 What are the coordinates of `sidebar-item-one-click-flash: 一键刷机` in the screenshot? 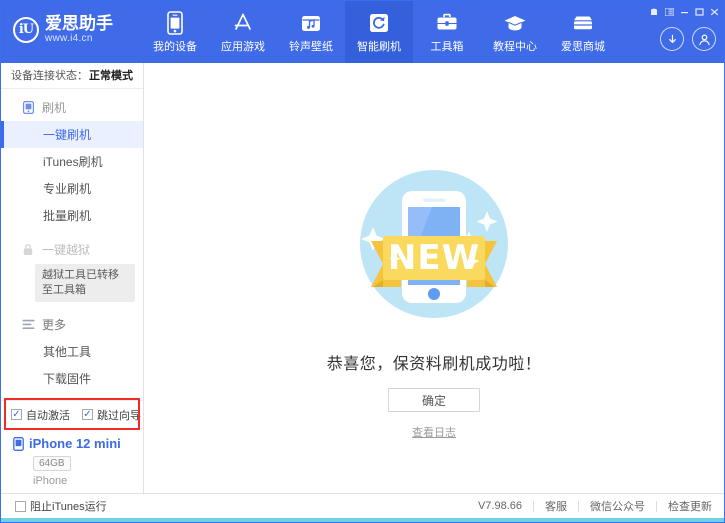 It's located at (72, 134).